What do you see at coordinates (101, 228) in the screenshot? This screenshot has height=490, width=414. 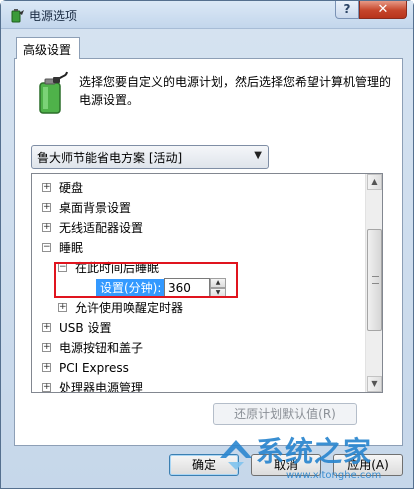 I see `tree-item-label: 无线适配器设置` at bounding box center [101, 228].